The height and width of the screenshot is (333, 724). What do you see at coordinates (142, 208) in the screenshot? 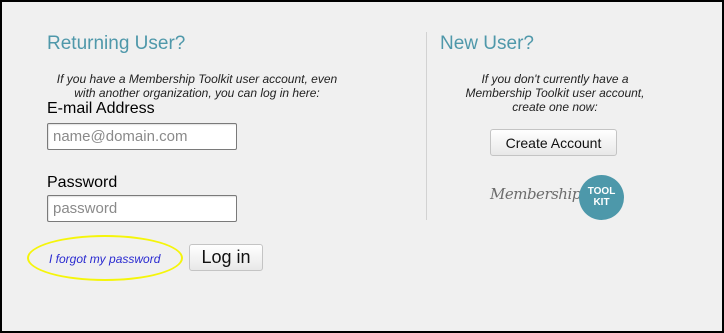
I see `password-field` at bounding box center [142, 208].